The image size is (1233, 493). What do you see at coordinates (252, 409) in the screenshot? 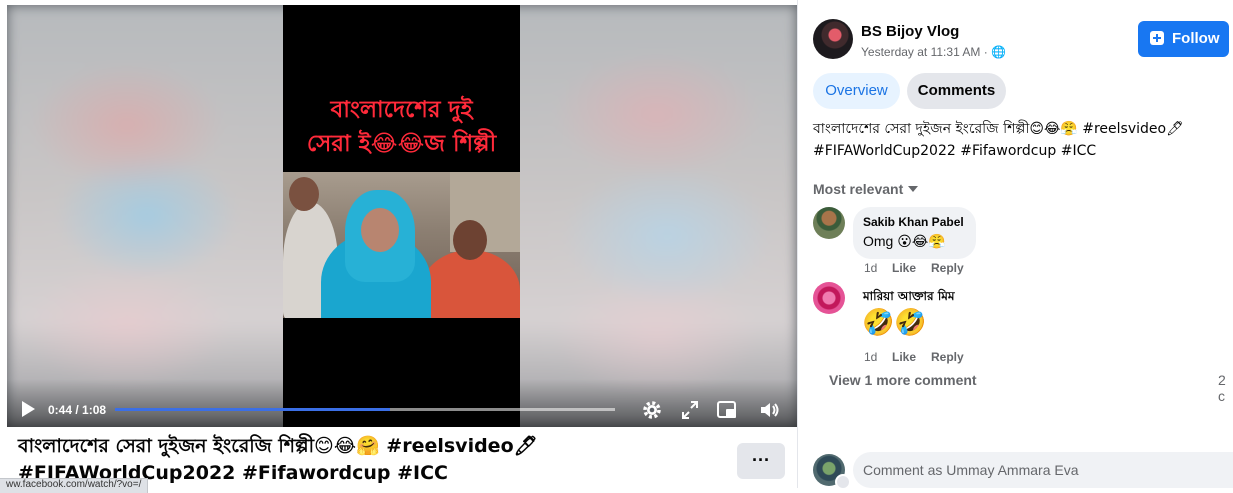
I see `video-progress-fill` at bounding box center [252, 409].